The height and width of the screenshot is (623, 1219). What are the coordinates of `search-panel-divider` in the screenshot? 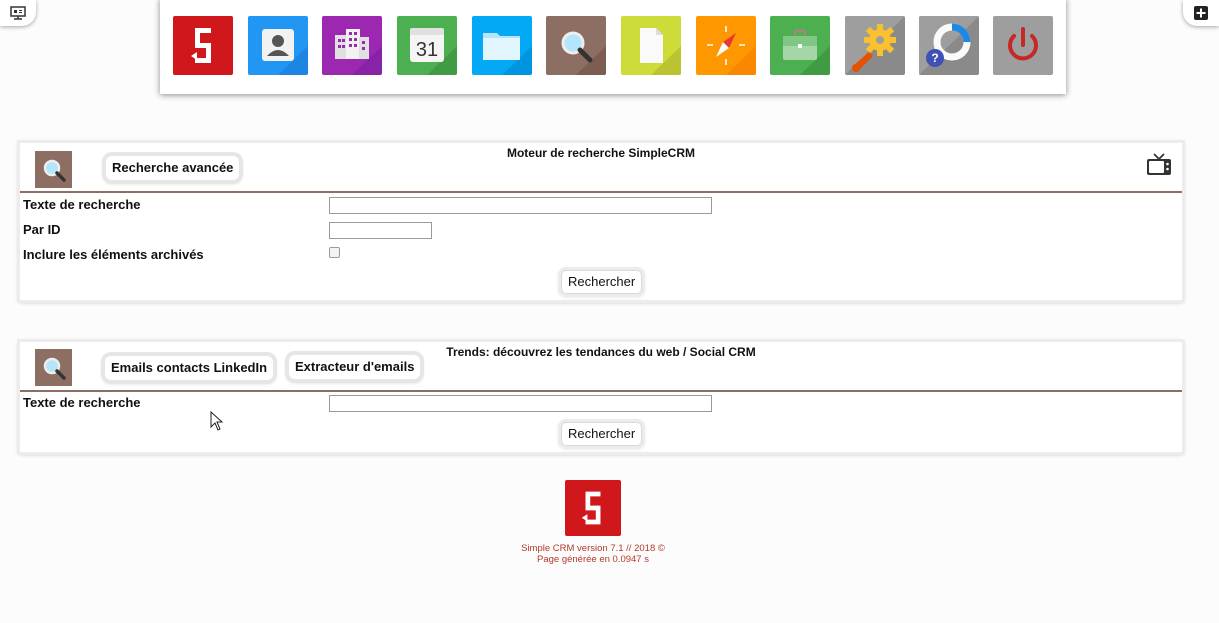 It's located at (601, 192).